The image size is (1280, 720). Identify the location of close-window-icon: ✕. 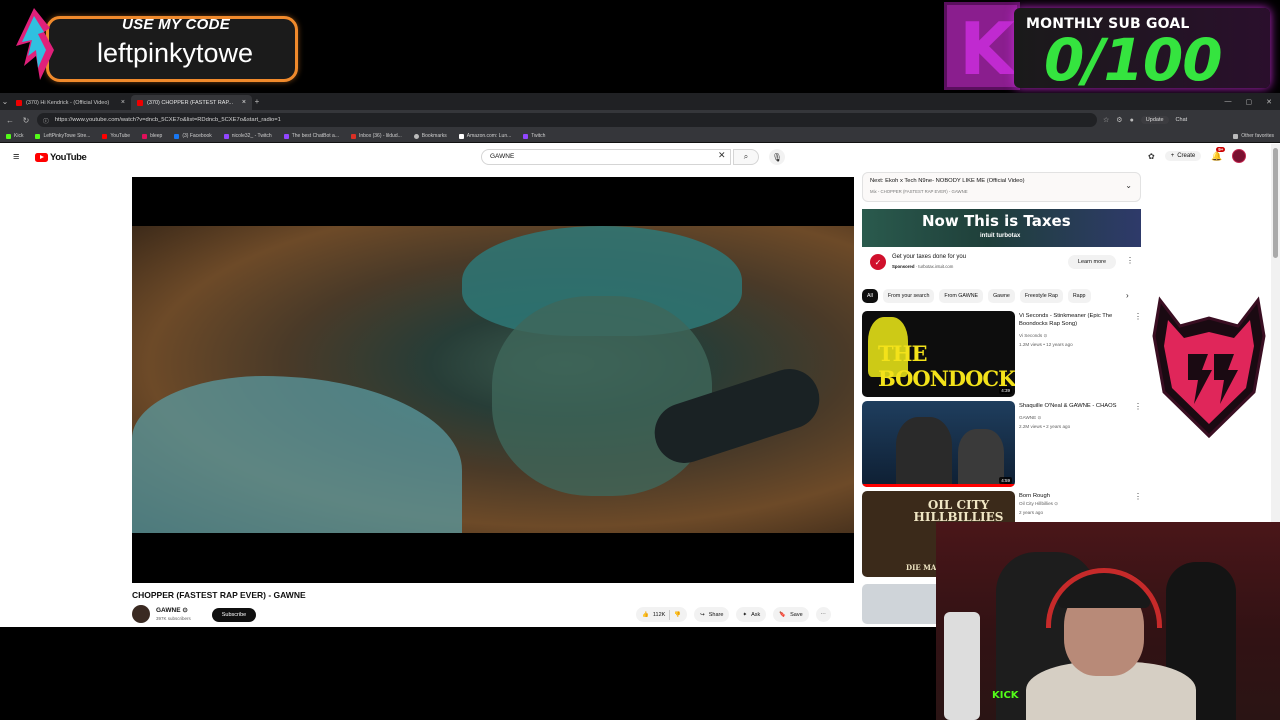
(1269, 102).